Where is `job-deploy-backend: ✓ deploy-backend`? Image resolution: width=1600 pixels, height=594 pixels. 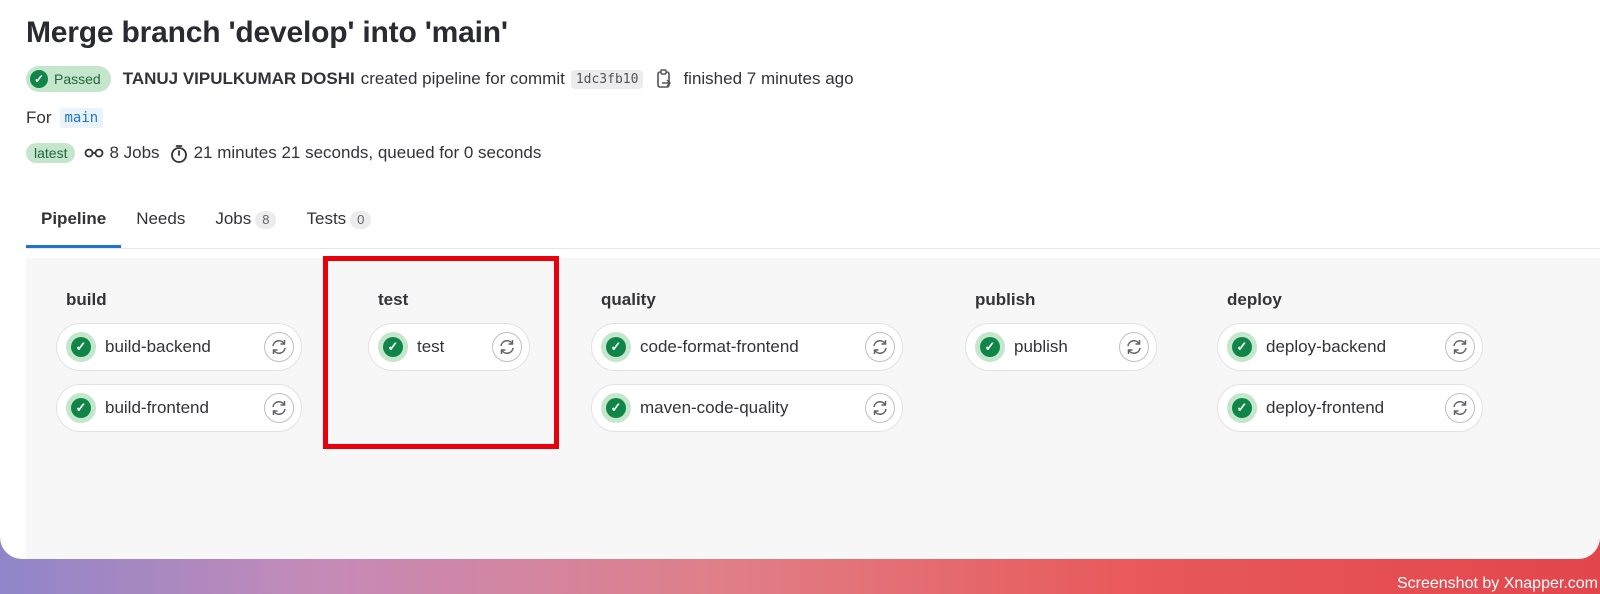
job-deploy-backend: ✓ deploy-backend is located at coordinates (1350, 347).